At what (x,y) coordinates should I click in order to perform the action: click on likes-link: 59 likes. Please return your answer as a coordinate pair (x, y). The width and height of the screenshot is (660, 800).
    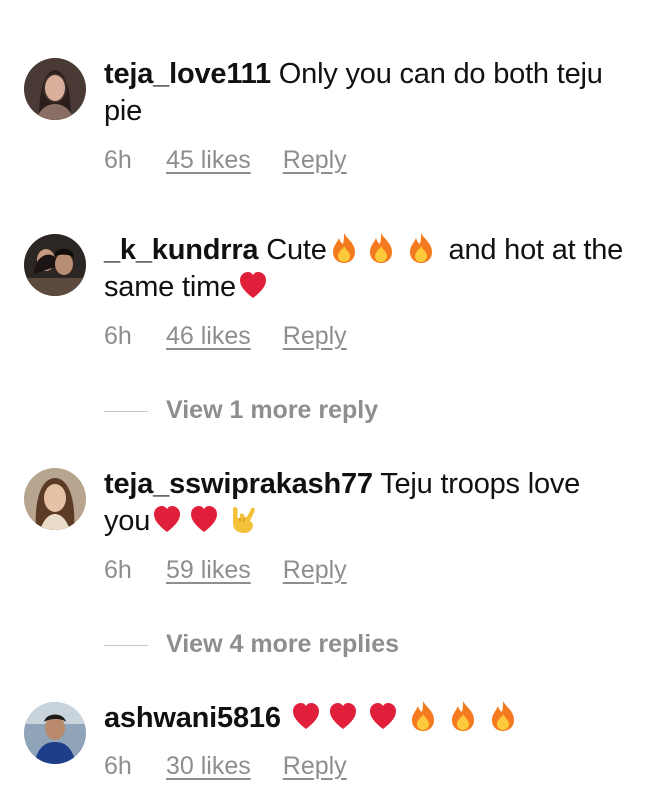
    Looking at the image, I should click on (208, 570).